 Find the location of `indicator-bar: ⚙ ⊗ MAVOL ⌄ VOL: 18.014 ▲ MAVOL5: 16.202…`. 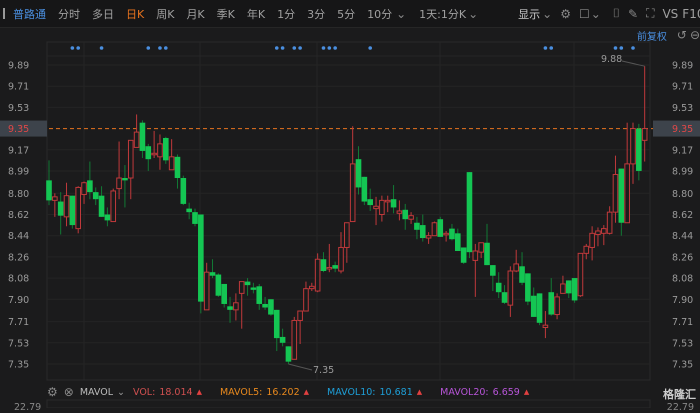

indicator-bar: ⚙ ⊗ MAVOL ⌄ VOL: 18.014 ▲ MAVOL5: 16.202… is located at coordinates (297, 392).